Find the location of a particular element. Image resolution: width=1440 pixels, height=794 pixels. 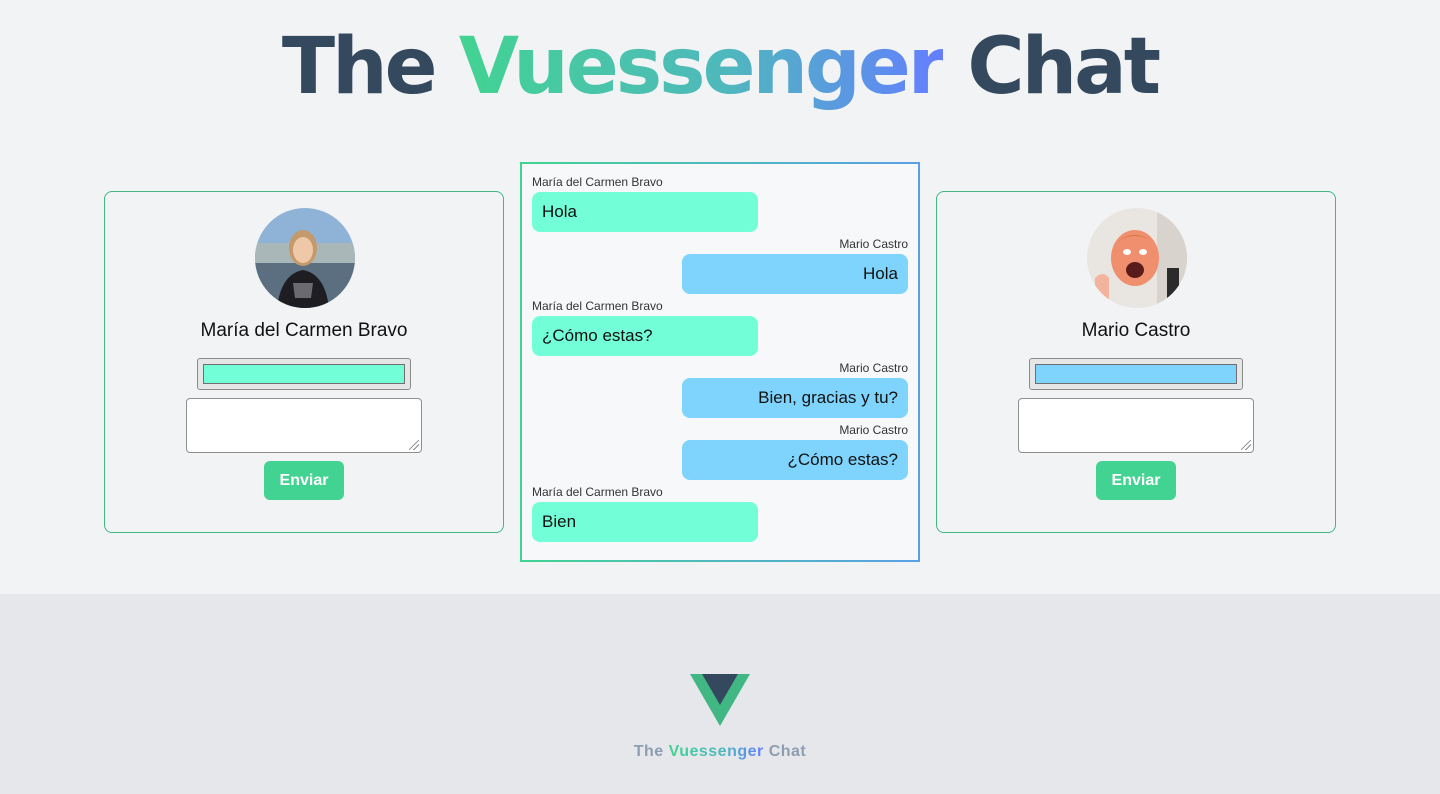

avatar-photo-mario is located at coordinates (1137, 258).